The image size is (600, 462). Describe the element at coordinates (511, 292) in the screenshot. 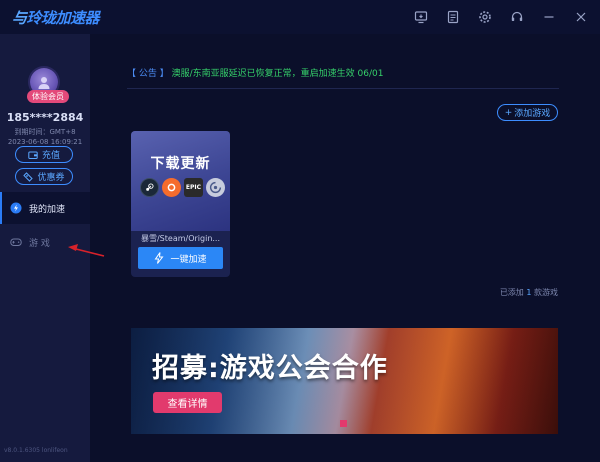

I see `count-prefix: 已添加` at that location.